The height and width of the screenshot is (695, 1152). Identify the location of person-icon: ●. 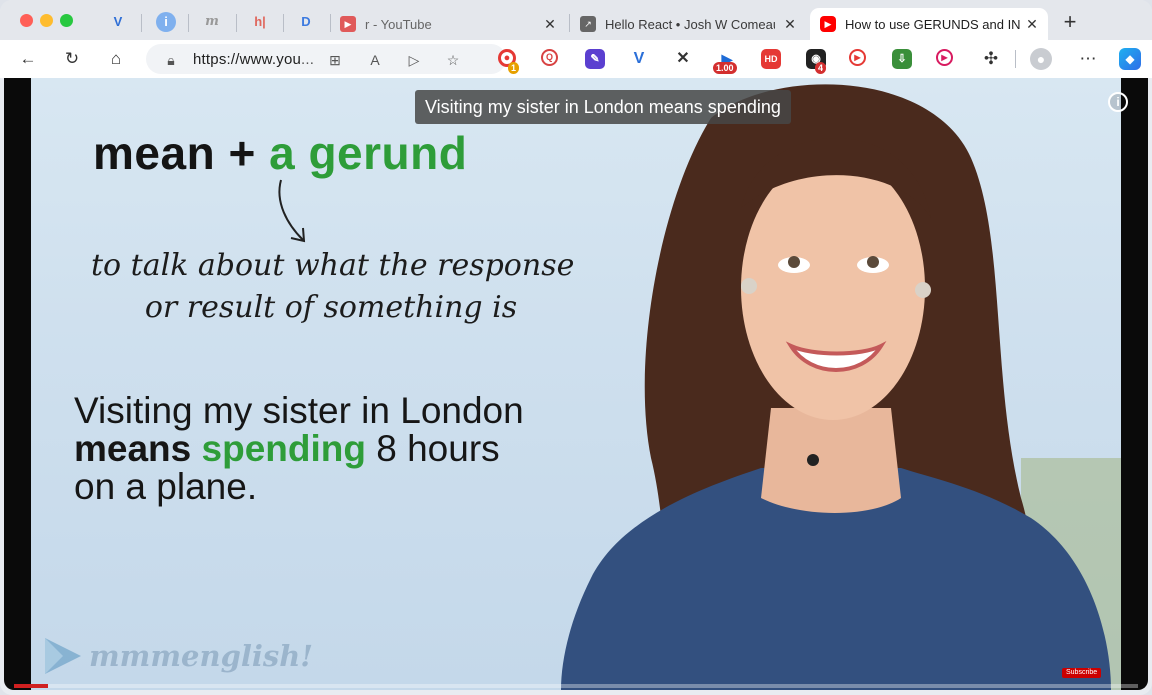
(1041, 59).